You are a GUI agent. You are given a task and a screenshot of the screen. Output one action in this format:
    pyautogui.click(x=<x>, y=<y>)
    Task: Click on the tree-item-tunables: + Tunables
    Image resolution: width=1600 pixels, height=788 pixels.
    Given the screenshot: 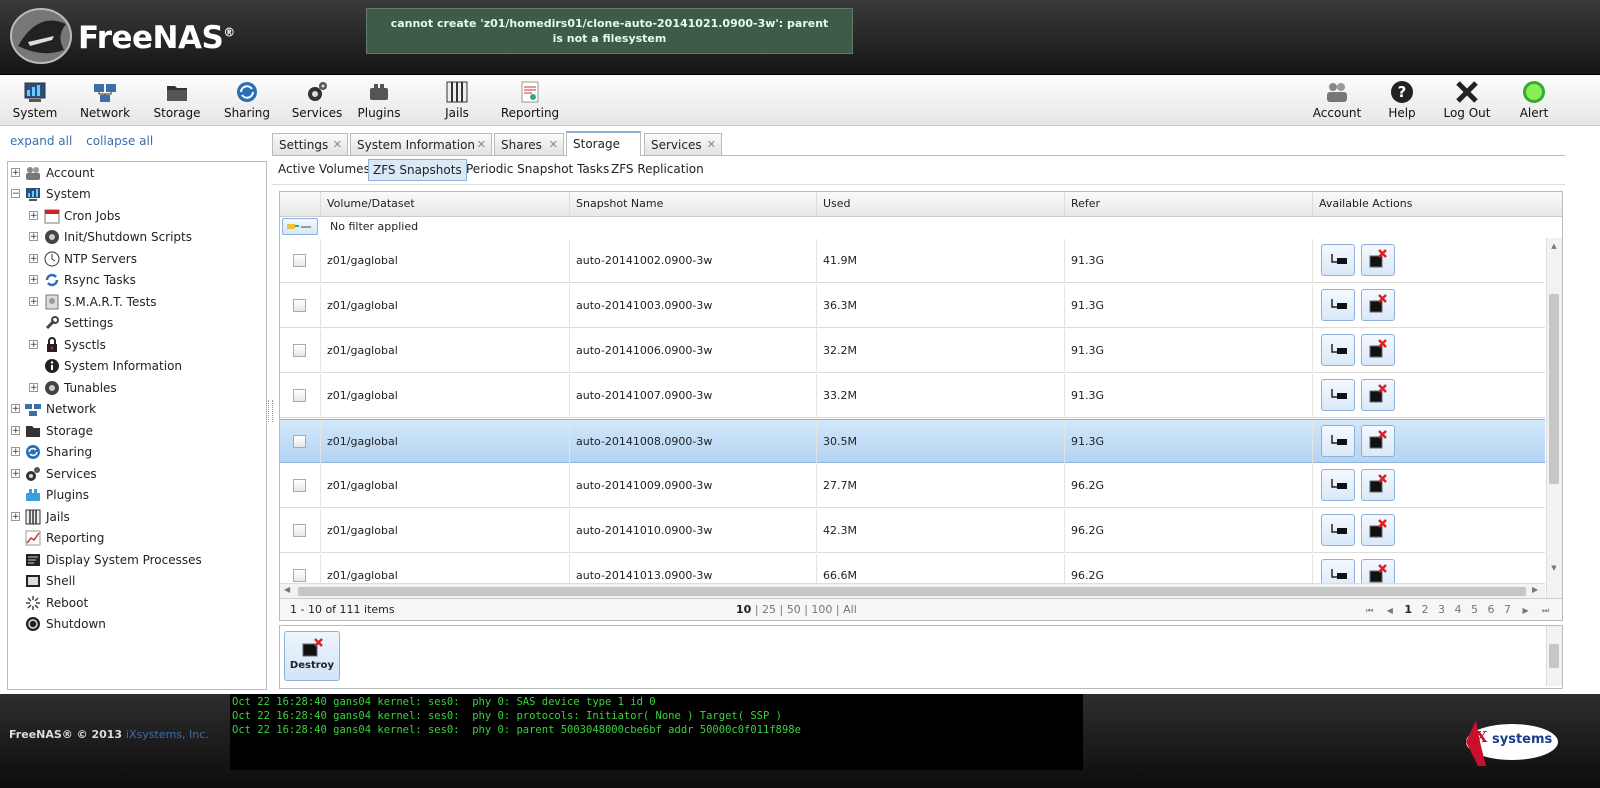 What is the action you would take?
    pyautogui.click(x=136, y=388)
    